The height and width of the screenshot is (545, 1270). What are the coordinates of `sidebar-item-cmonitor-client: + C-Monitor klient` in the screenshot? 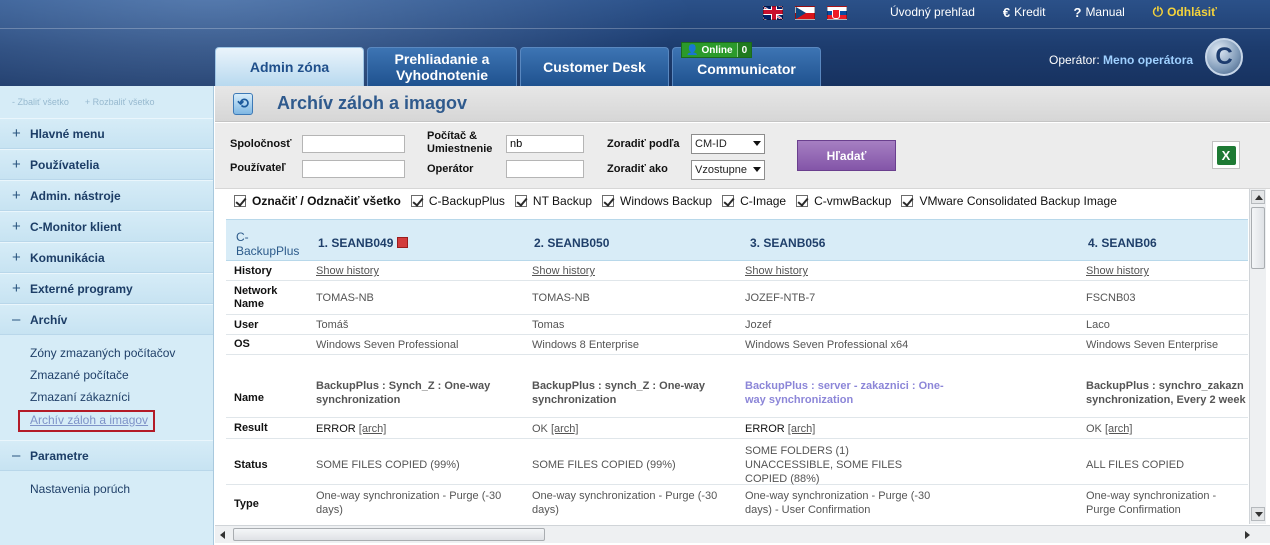 It's located at (106, 226).